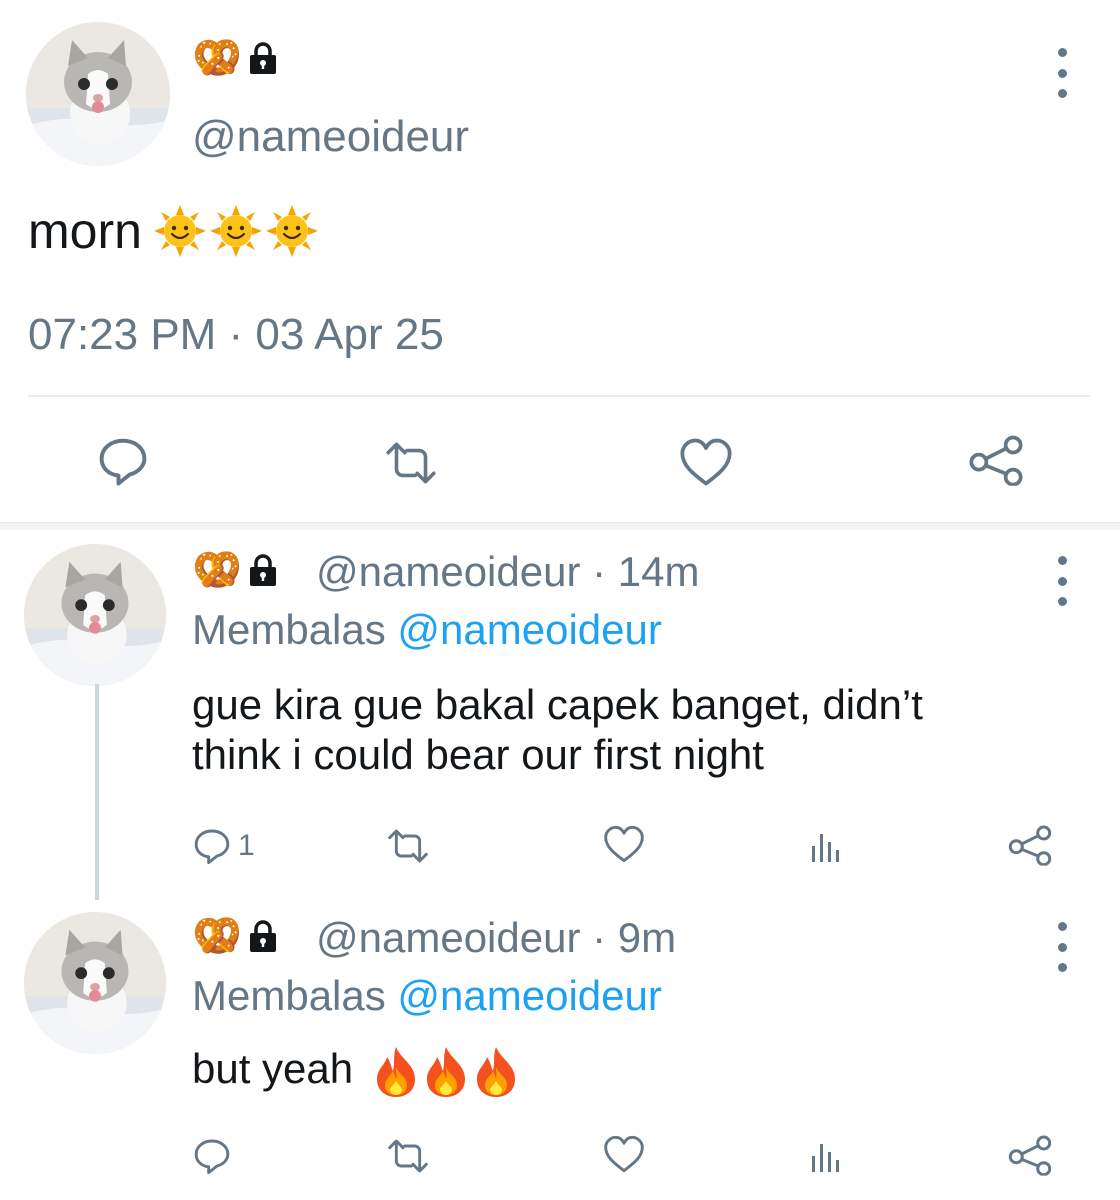 This screenshot has width=1120, height=1200. What do you see at coordinates (85, 231) in the screenshot?
I see `tweet-text-body: morn` at bounding box center [85, 231].